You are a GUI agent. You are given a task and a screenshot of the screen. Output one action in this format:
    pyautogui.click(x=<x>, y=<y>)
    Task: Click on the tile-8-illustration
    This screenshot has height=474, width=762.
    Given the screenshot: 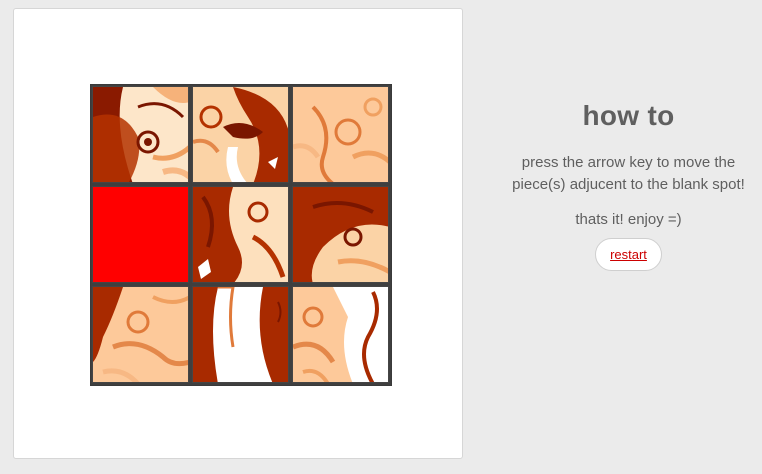 What is the action you would take?
    pyautogui.click(x=240, y=334)
    